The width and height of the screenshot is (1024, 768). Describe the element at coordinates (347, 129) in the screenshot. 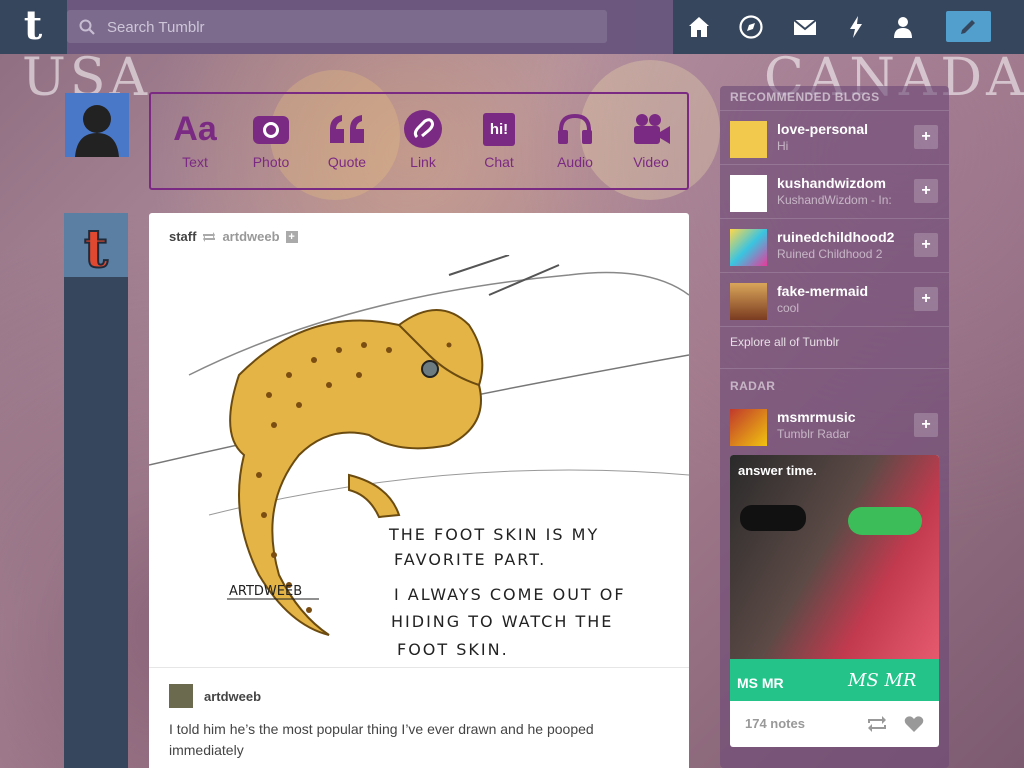

I see `quote-icon` at that location.